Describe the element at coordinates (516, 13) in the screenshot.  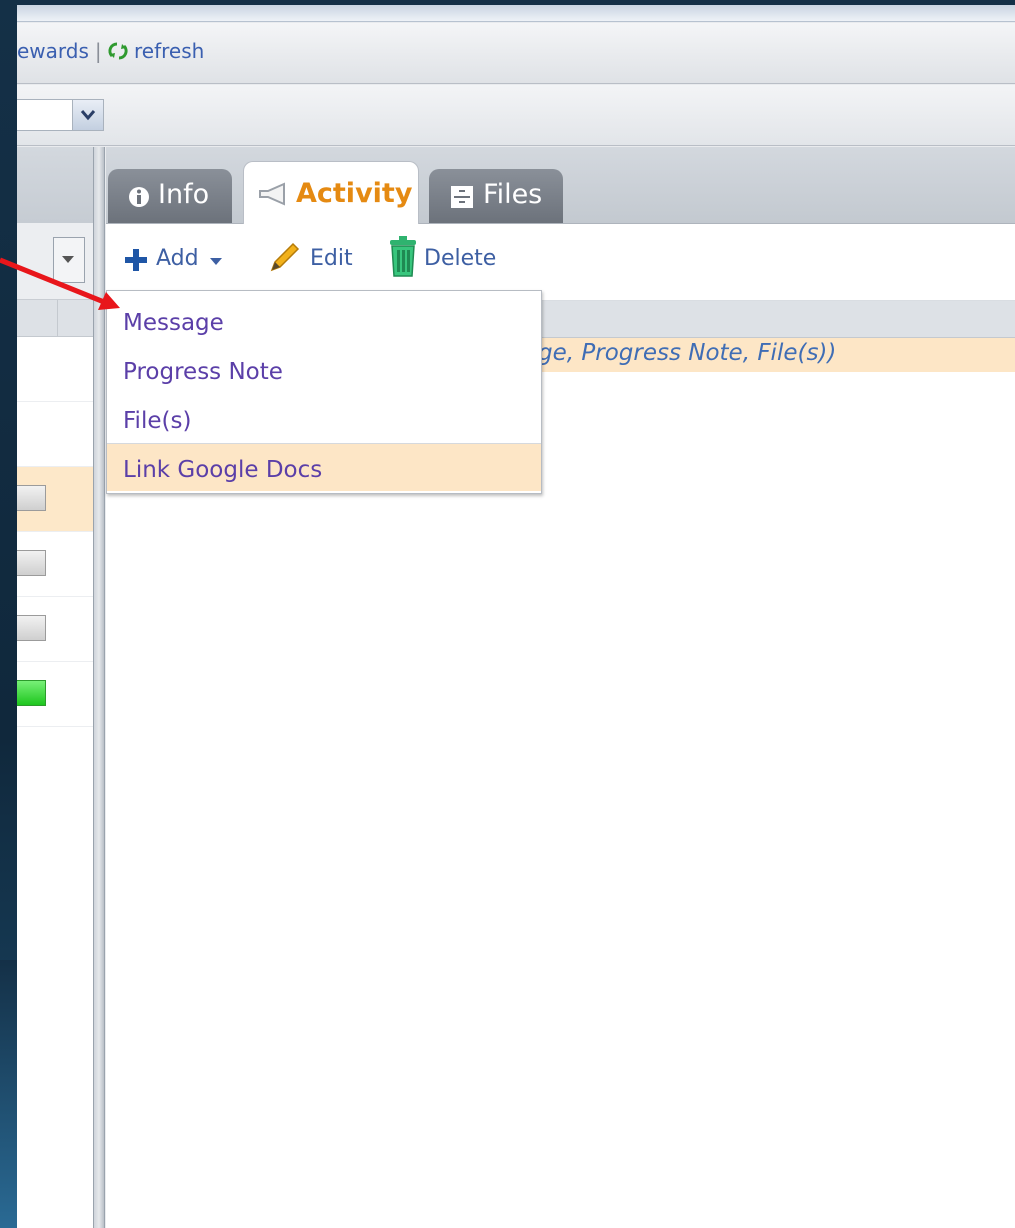
I see `title-strip` at that location.